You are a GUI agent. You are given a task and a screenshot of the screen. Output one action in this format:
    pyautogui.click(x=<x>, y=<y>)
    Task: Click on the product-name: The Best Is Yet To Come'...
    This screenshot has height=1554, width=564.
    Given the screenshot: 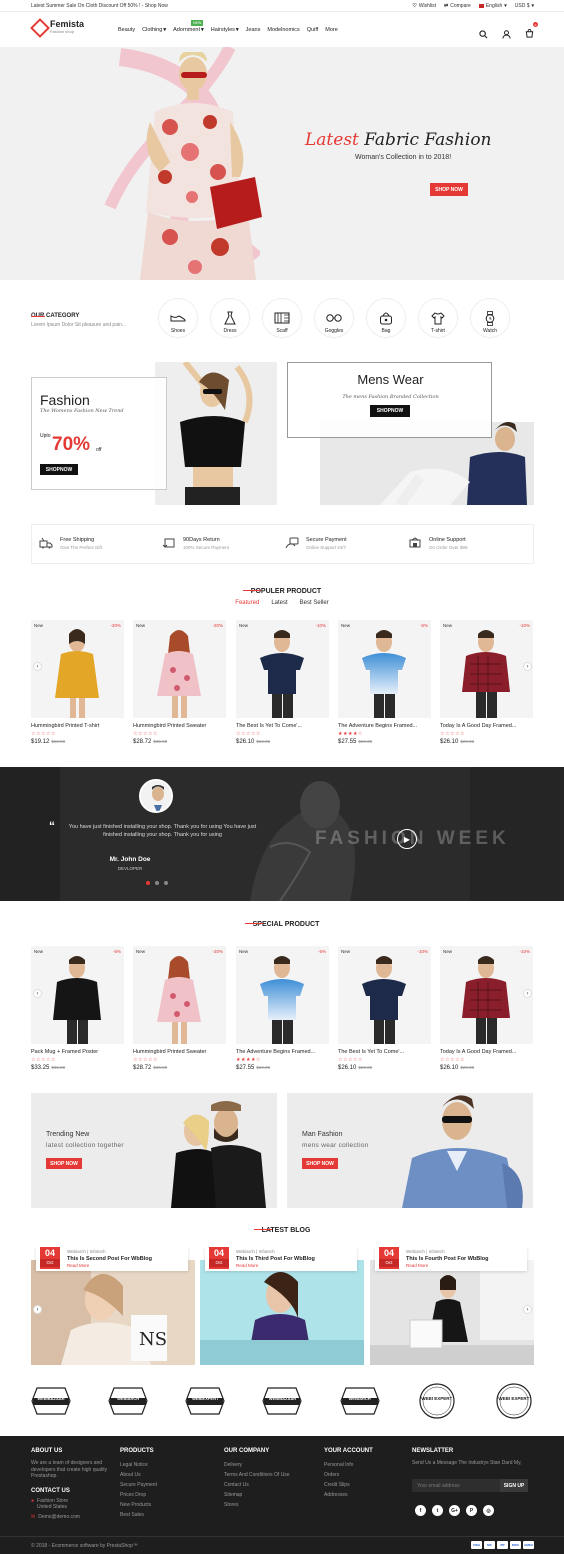 What is the action you would take?
    pyautogui.click(x=282, y=726)
    